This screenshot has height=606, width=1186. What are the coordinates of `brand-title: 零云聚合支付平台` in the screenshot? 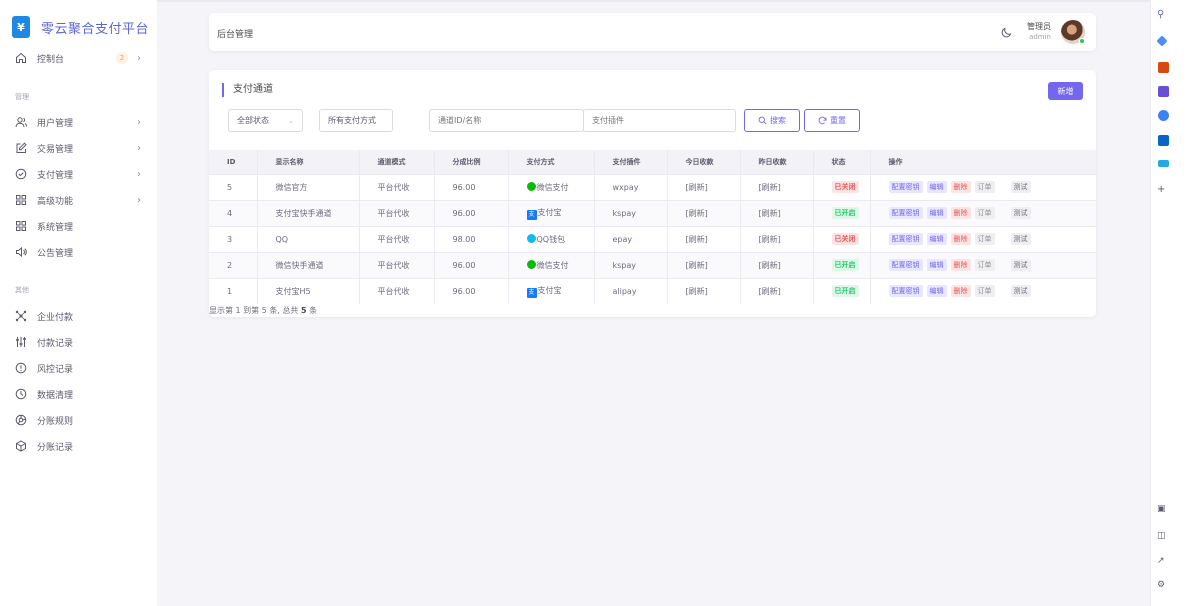 It's located at (95, 29).